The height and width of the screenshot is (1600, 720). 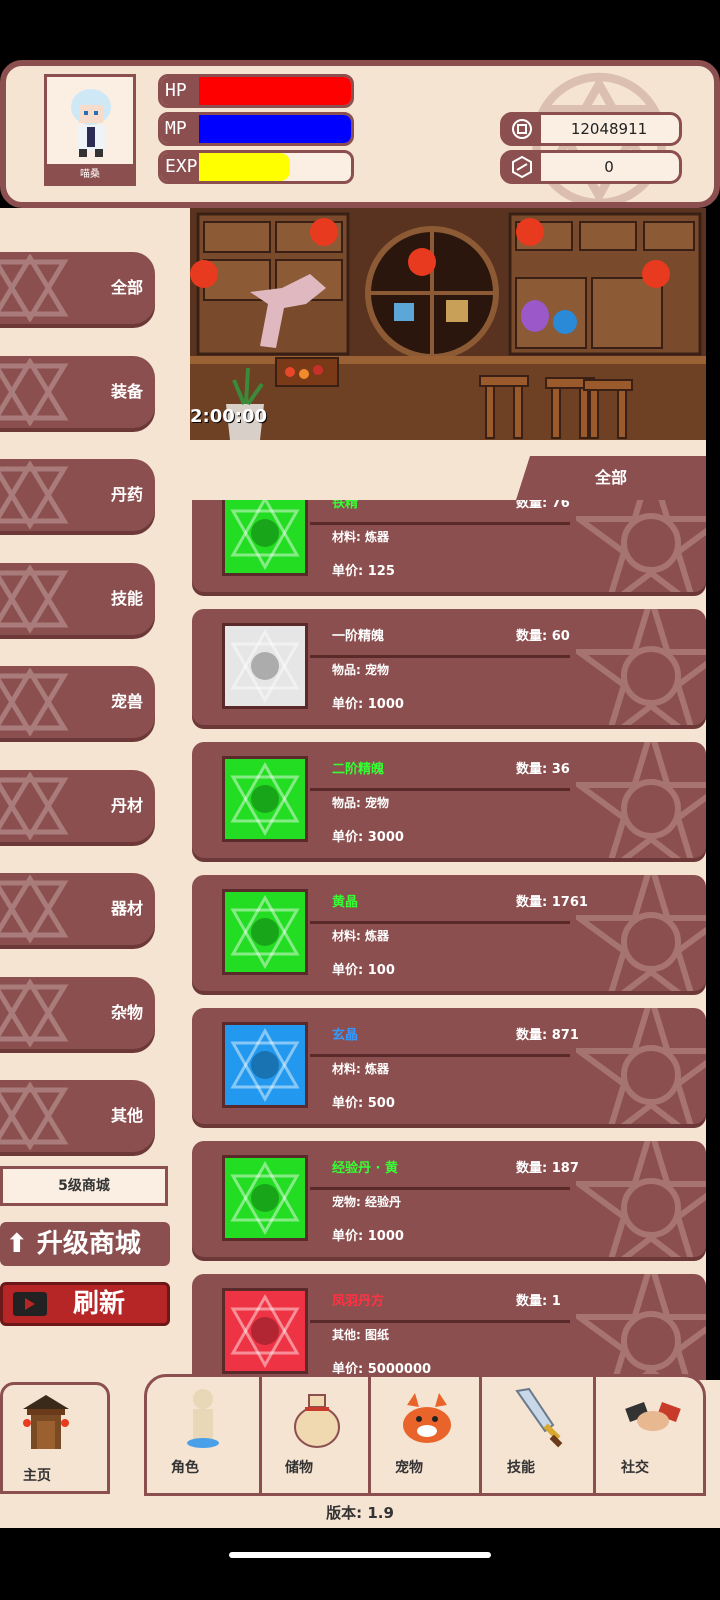 What do you see at coordinates (360, 537) in the screenshot?
I see `item-type: 材料: 炼器` at bounding box center [360, 537].